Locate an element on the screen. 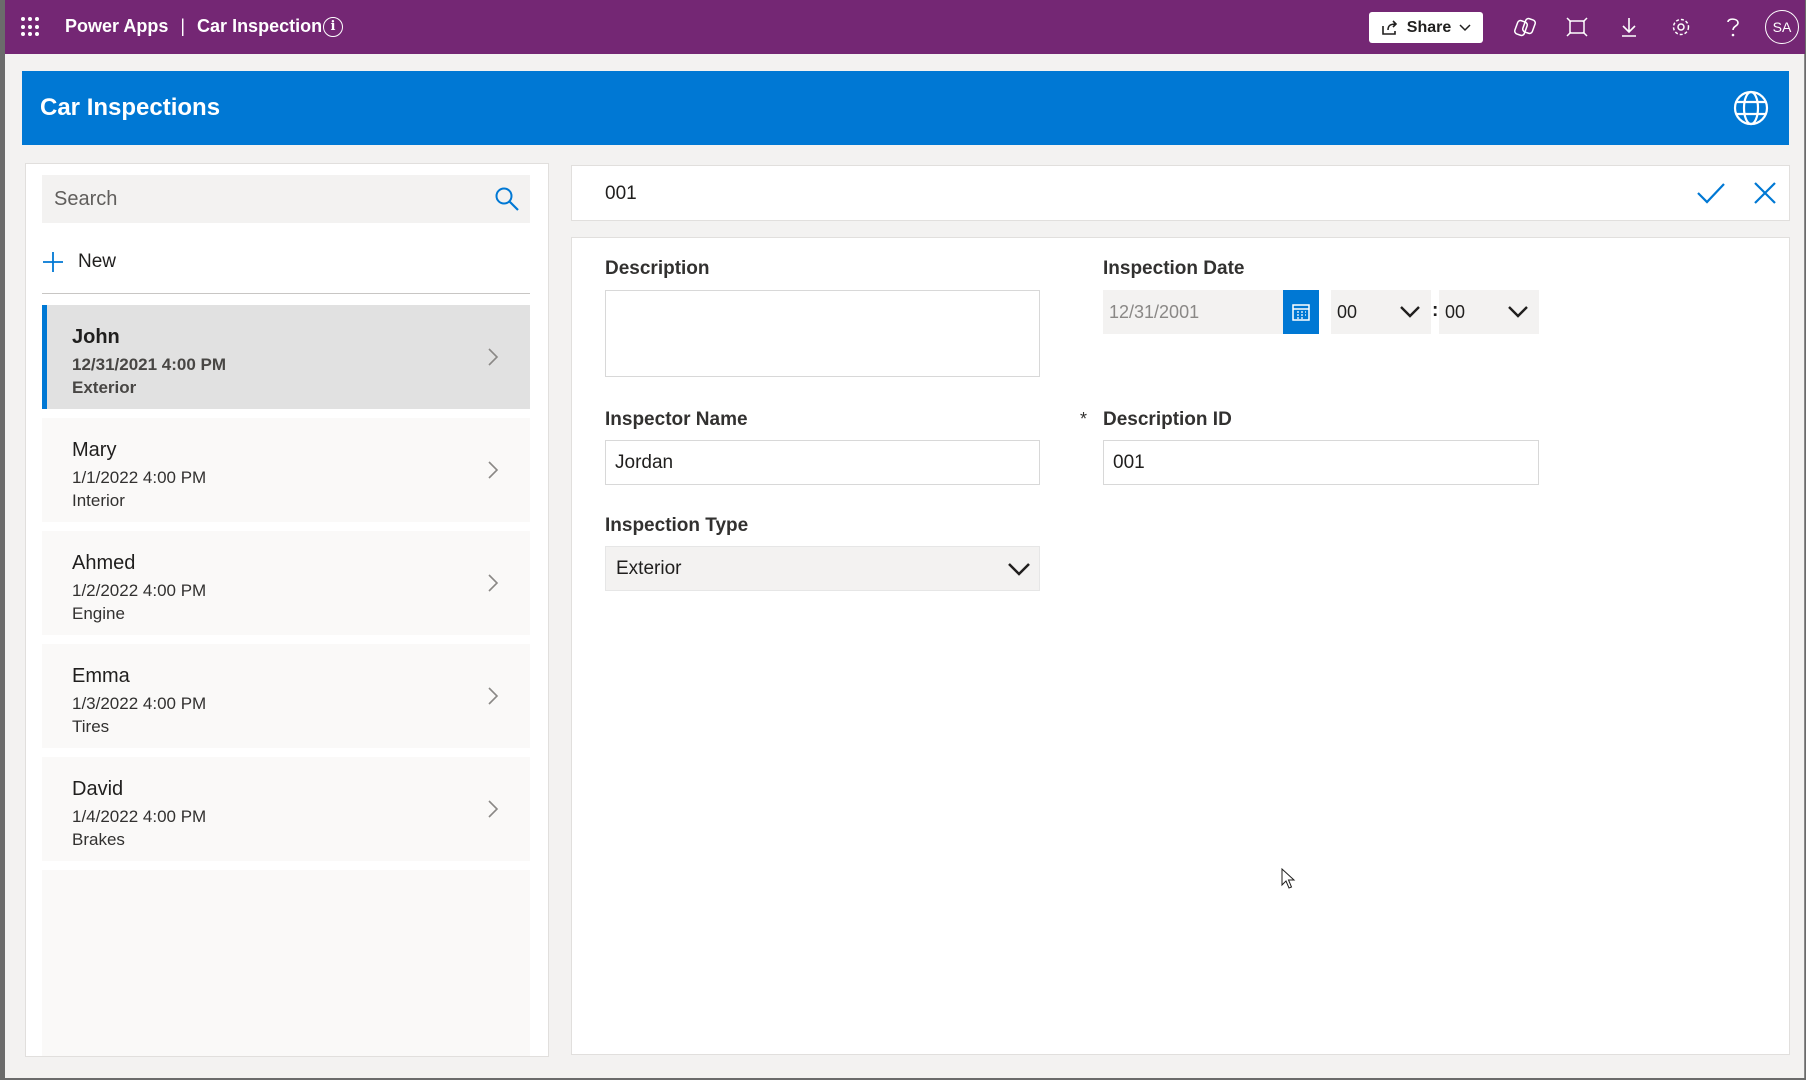 The image size is (1806, 1080). new-record-button: New is located at coordinates (79, 262).